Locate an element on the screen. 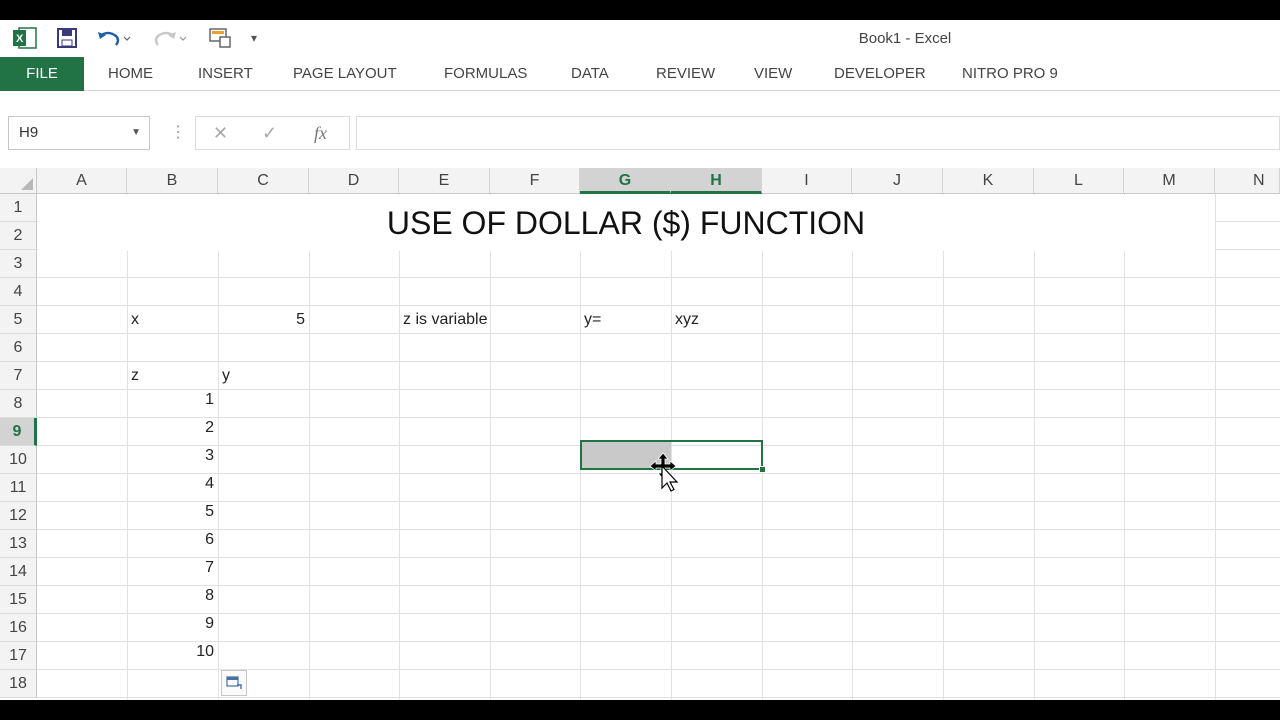 The image size is (1280, 720). cell-b7: 1 is located at coordinates (170, 400).